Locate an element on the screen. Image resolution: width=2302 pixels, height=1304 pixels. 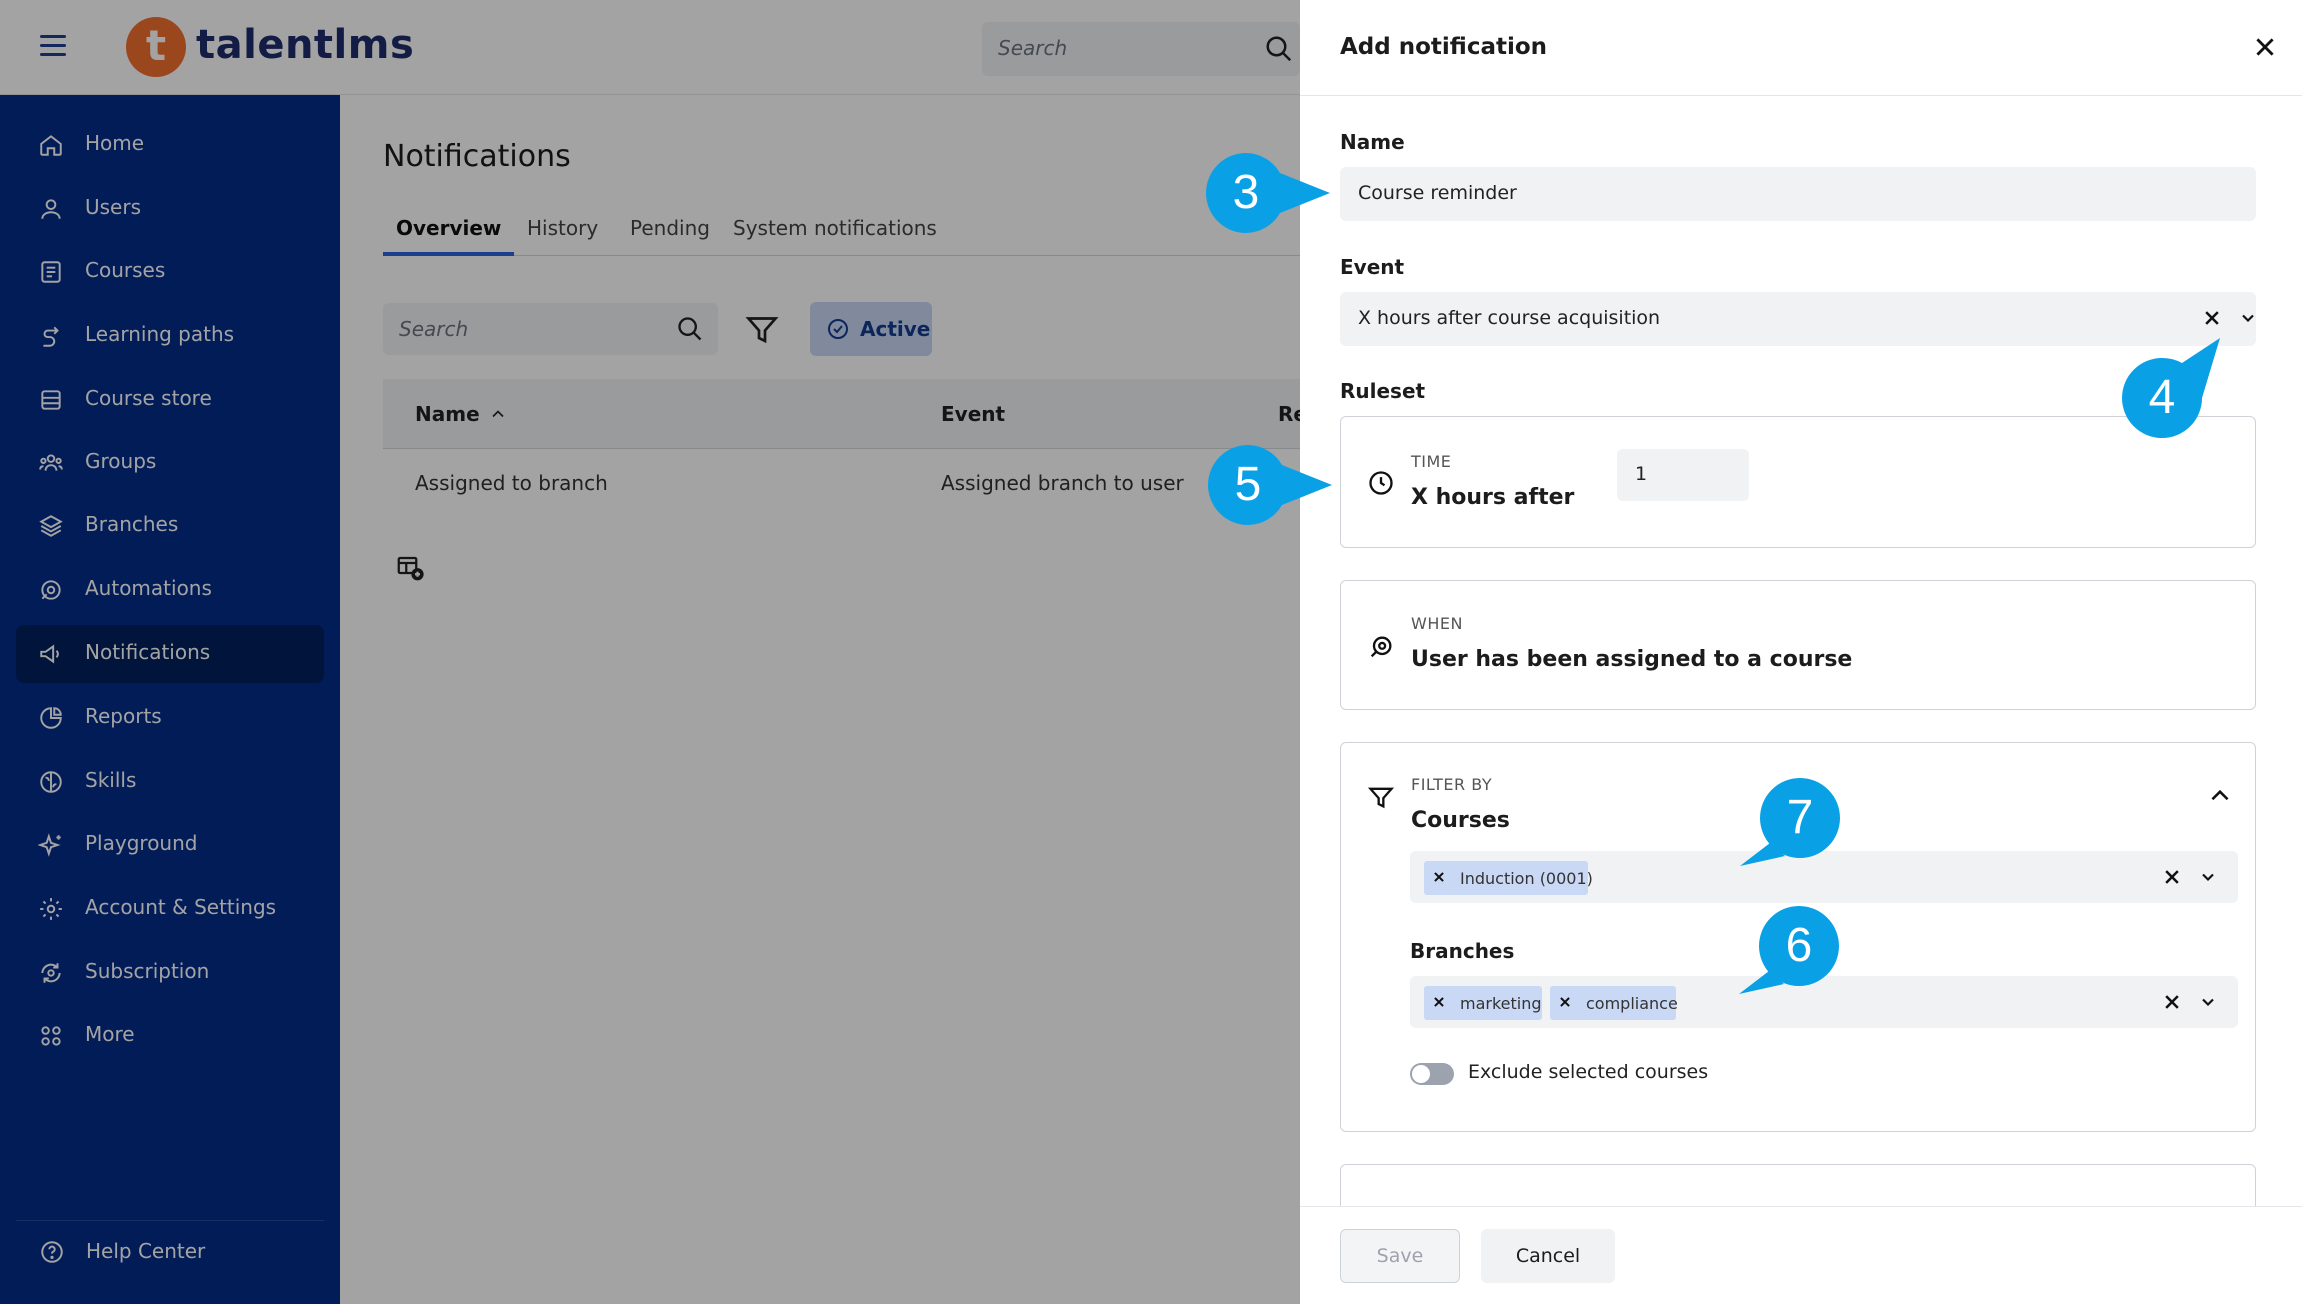
callout-number: 6 is located at coordinates (1799, 945).